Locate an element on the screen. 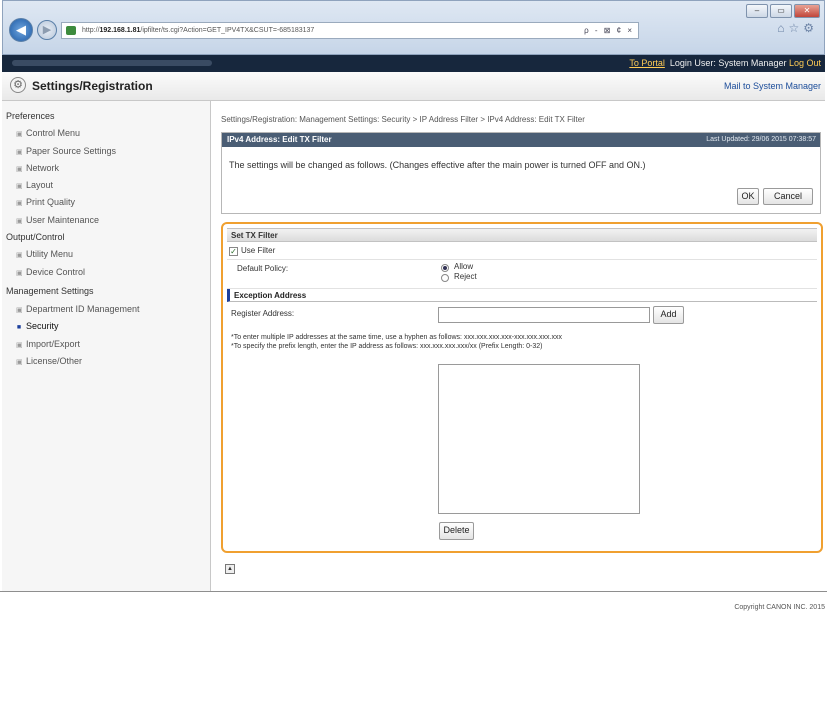  footer-divider is located at coordinates (413, 591).